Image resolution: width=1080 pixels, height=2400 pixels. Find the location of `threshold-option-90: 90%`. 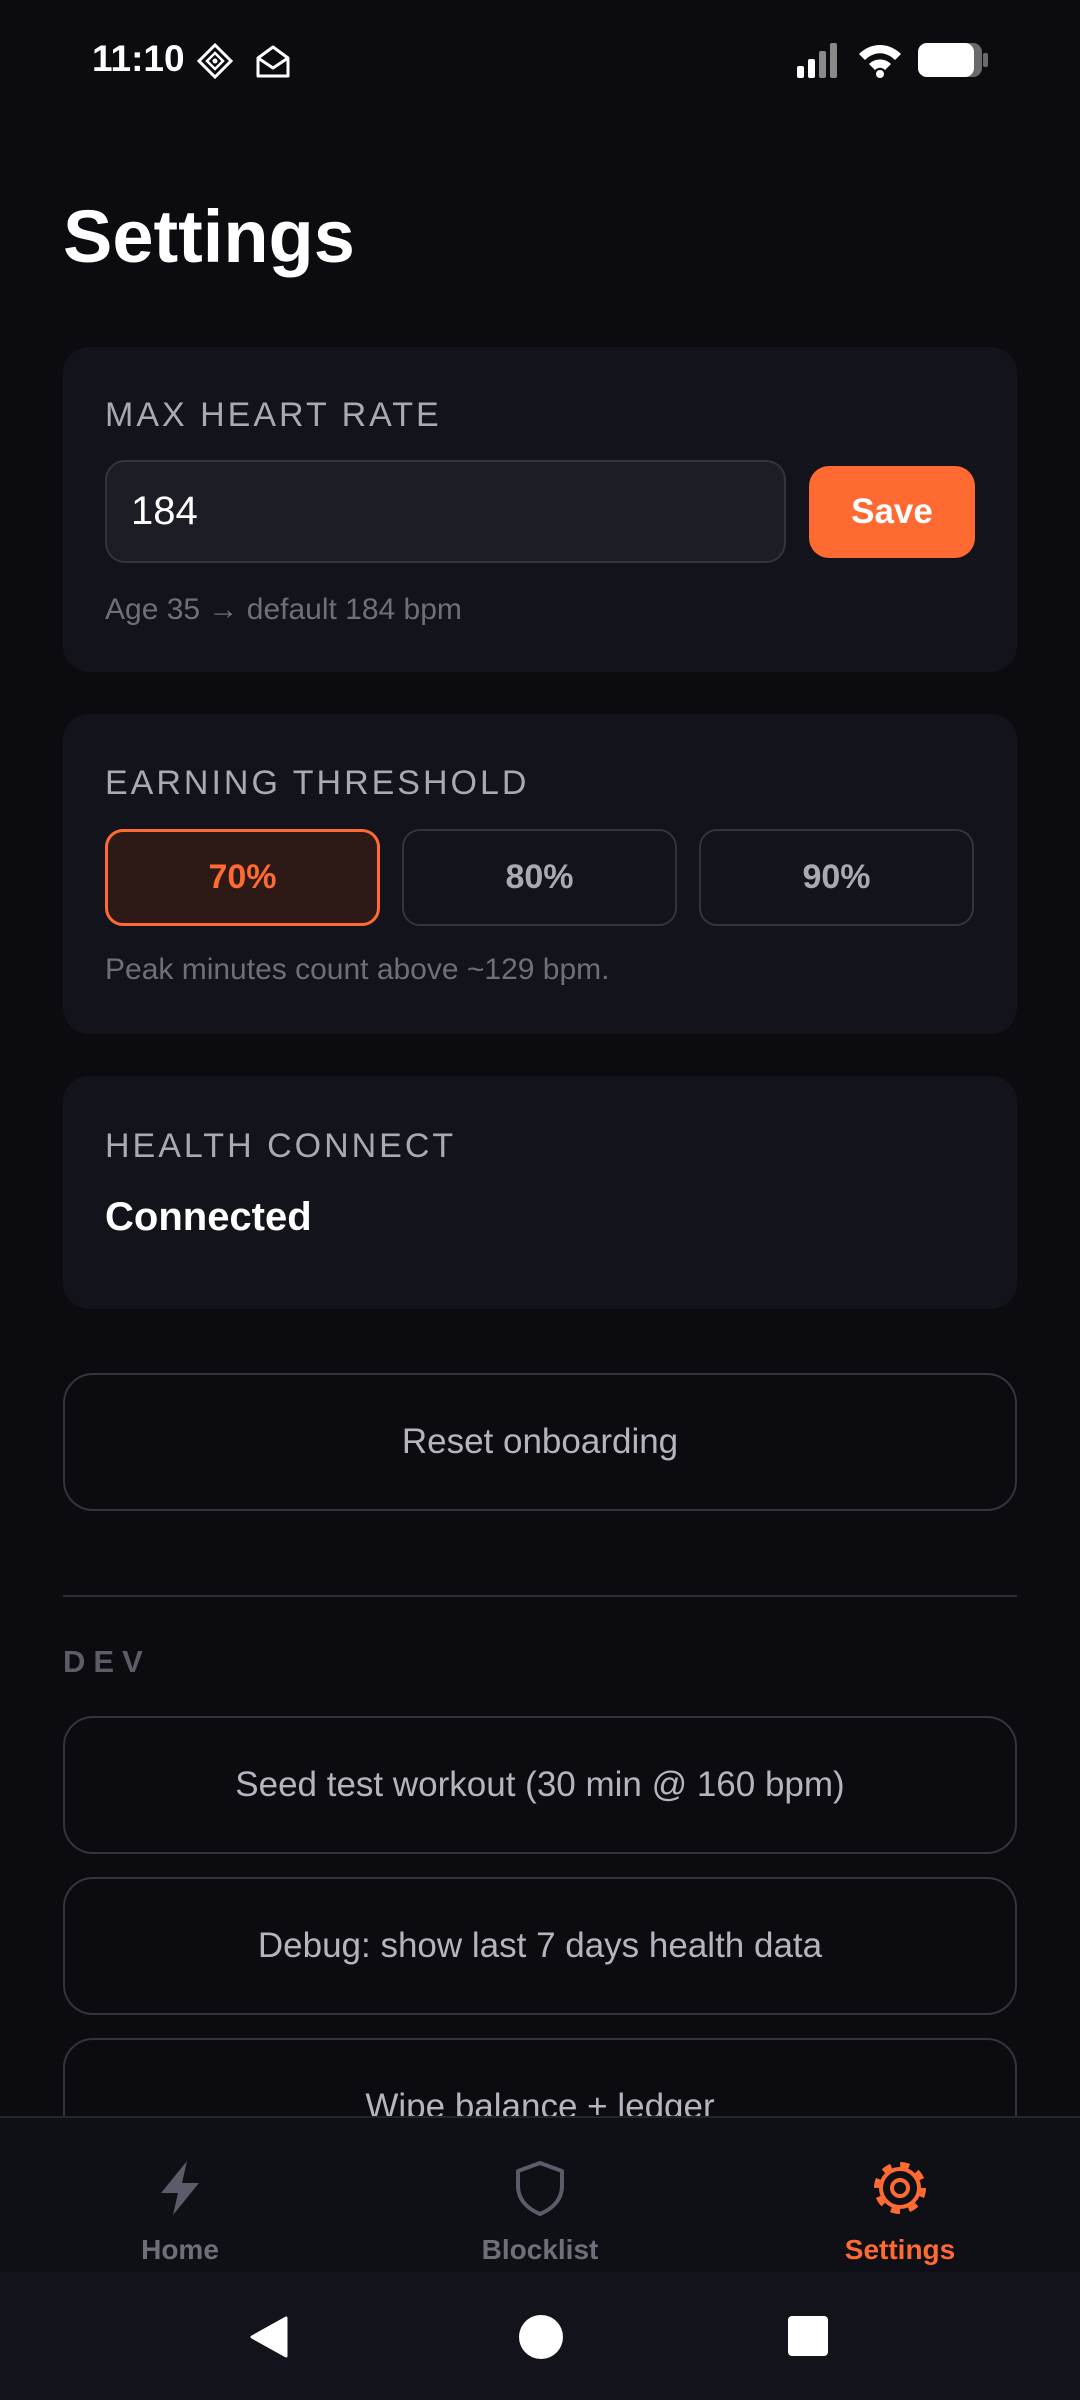

threshold-option-90: 90% is located at coordinates (836, 877).